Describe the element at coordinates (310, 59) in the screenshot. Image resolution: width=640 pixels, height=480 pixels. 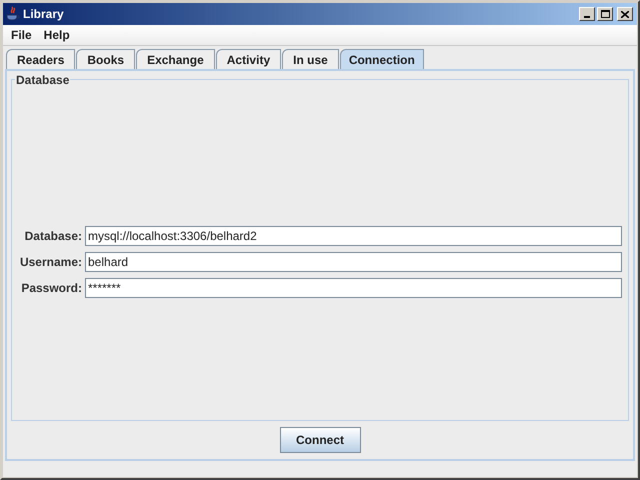
I see `tab: In use` at that location.